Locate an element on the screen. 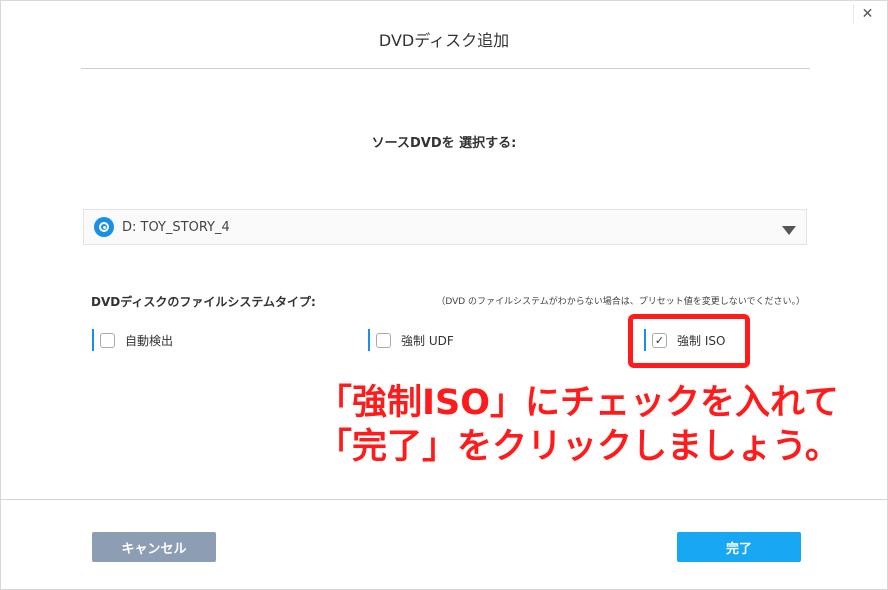 The width and height of the screenshot is (888, 590). option-auto-detect: 自動検出 is located at coordinates (132, 340).